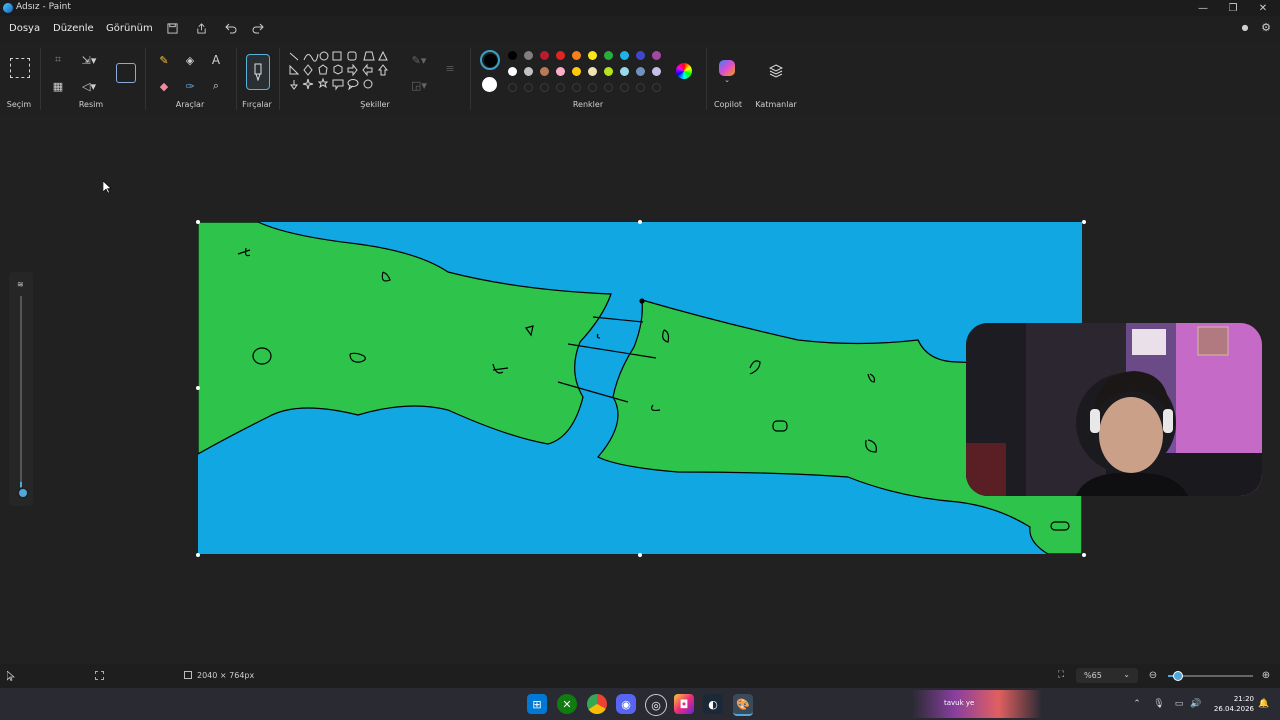 The width and height of the screenshot is (1280, 720). I want to click on text-tool-icon: A, so click(216, 60).